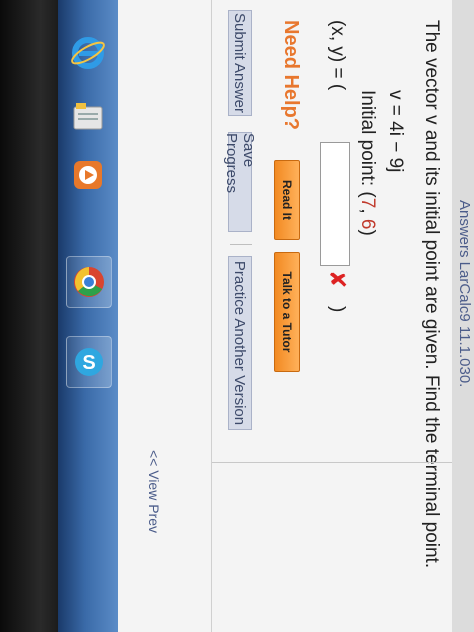 Image resolution: width=474 pixels, height=632 pixels. Describe the element at coordinates (337, 55) in the screenshot. I see `answer-label: (x, y) = (` at that location.